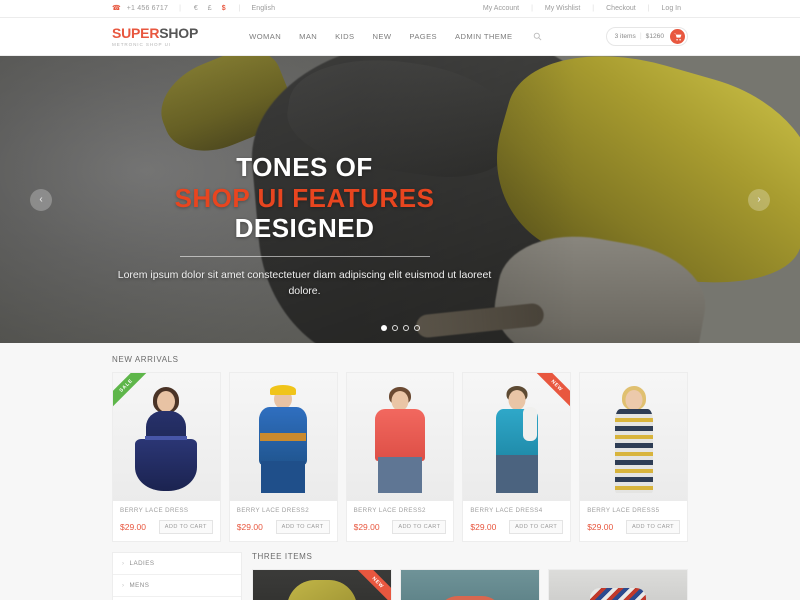  What do you see at coordinates (621, 8) in the screenshot?
I see `link-checkout: Checkout` at bounding box center [621, 8].